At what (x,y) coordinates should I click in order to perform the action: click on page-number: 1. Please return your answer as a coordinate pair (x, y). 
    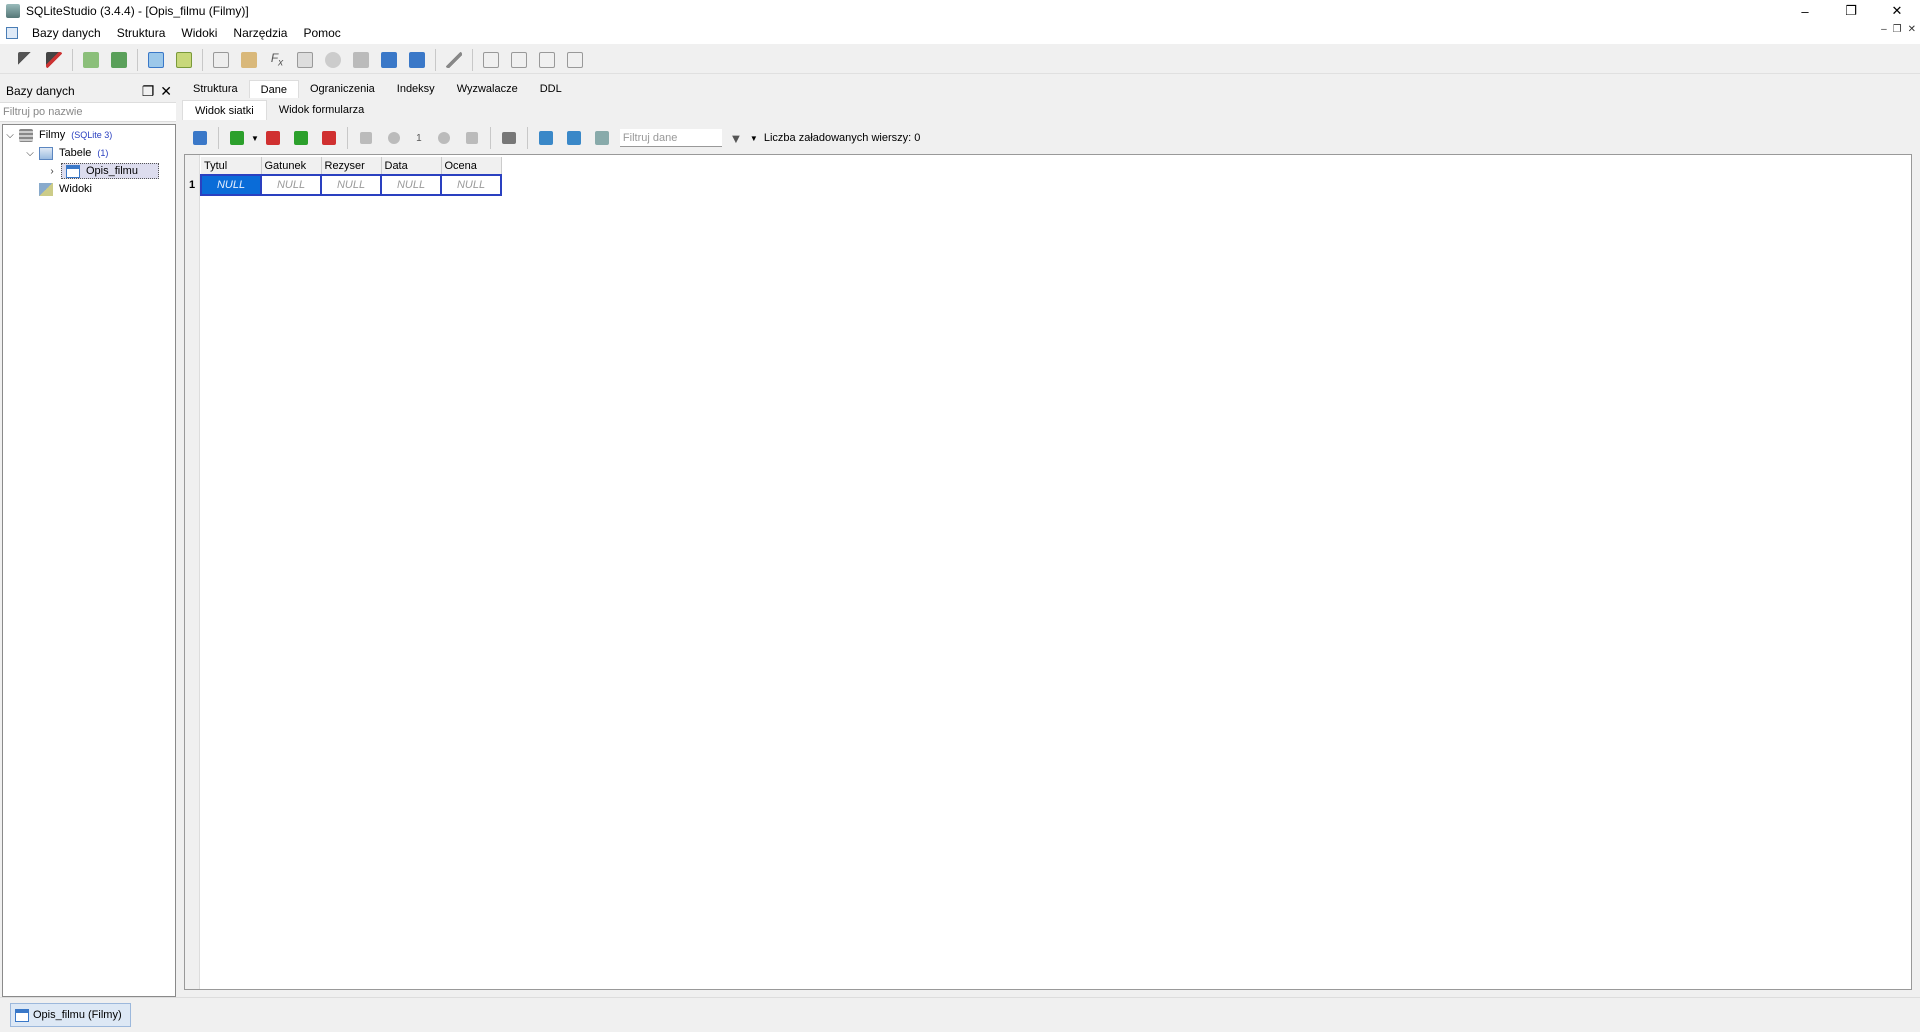
    Looking at the image, I should click on (419, 138).